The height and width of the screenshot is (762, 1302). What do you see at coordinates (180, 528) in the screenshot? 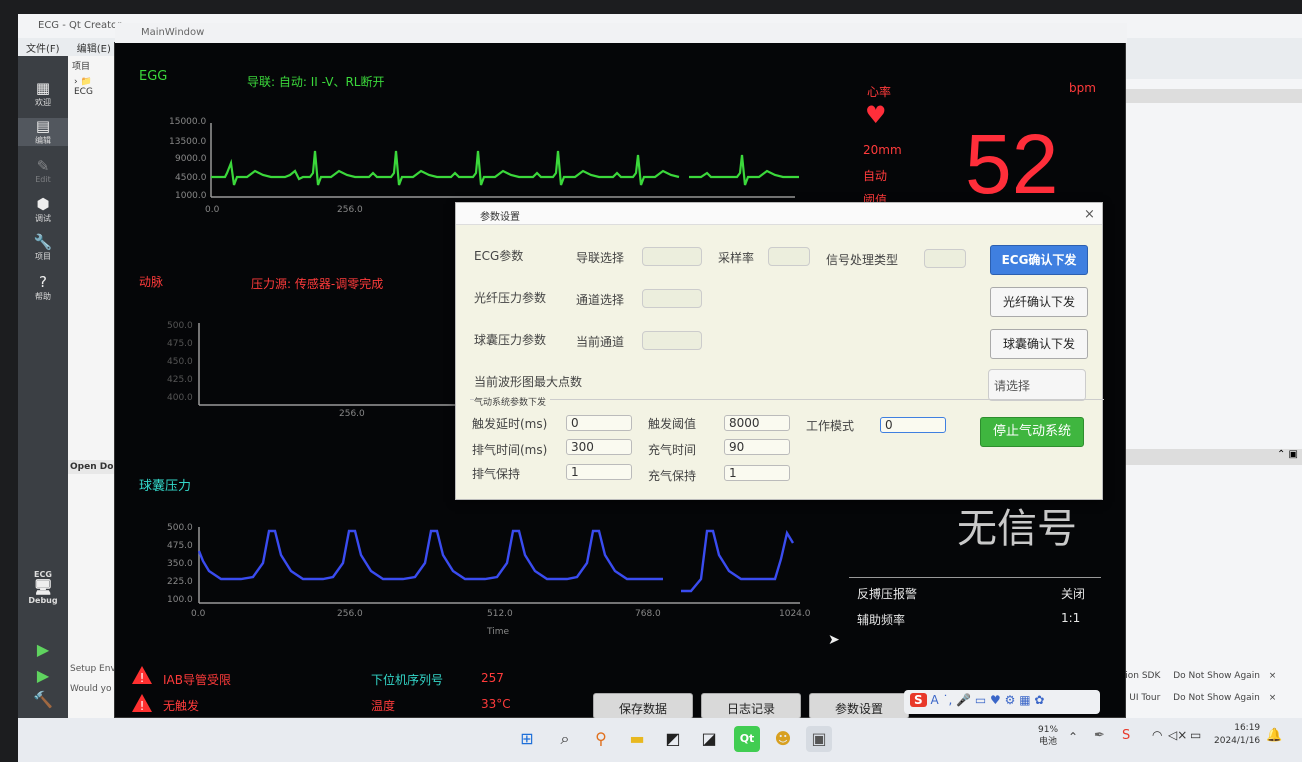
I see `balloon-ytick: 500.0` at bounding box center [180, 528].